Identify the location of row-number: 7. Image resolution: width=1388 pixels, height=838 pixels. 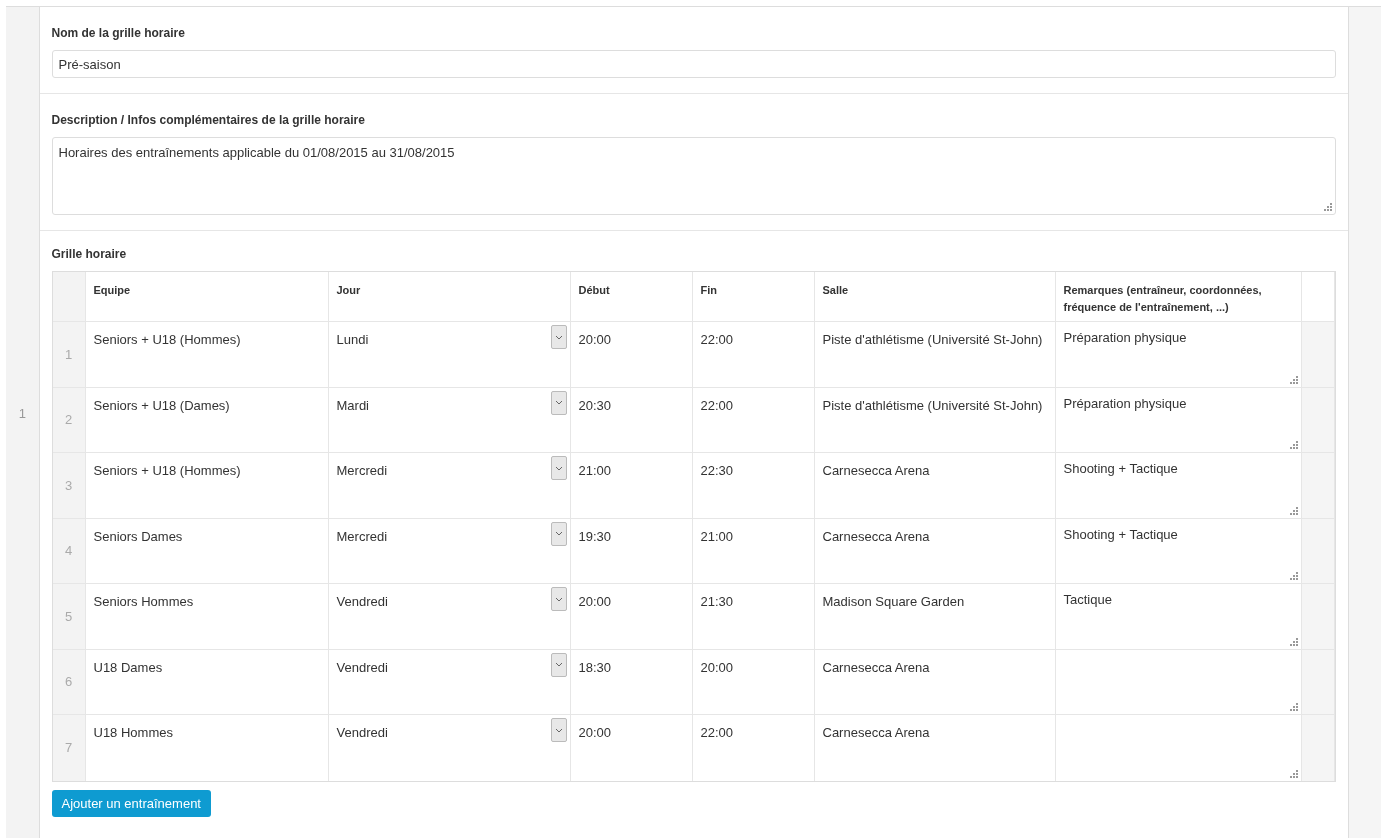
(68, 748).